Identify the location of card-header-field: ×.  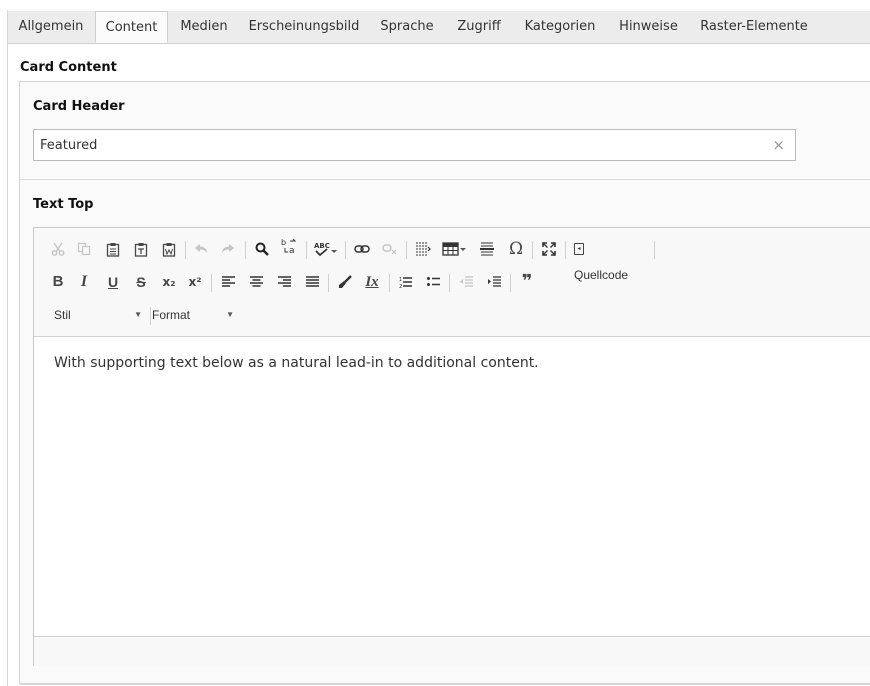
(414, 145).